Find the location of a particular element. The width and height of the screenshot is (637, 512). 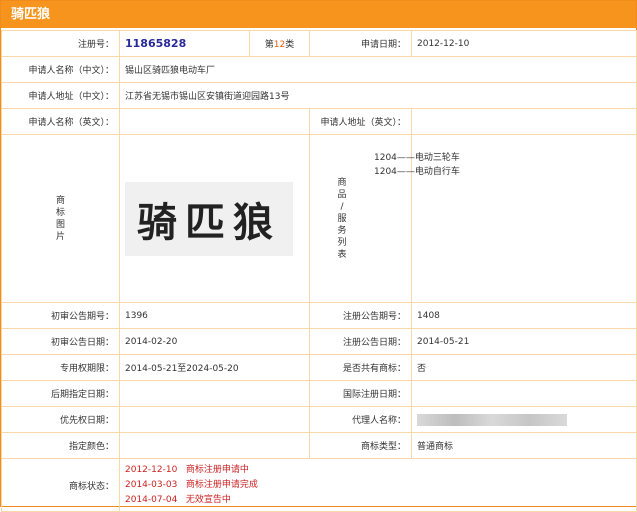

status-entry: 2014-07-04 无效宣告中 is located at coordinates (178, 499).